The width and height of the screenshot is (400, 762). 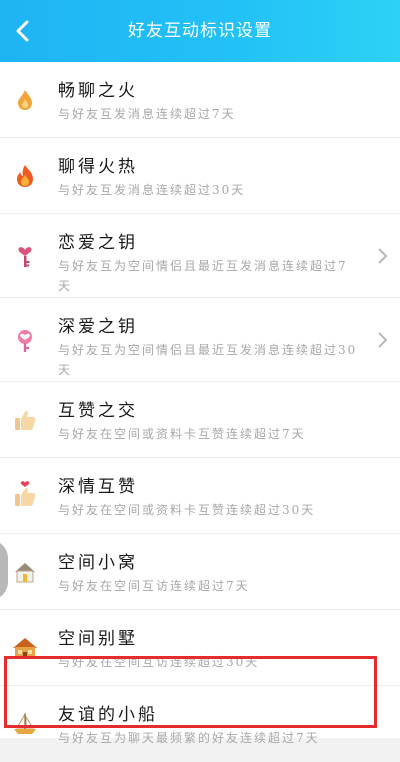 What do you see at coordinates (200, 724) in the screenshot?
I see `list-item: 友谊的小船 与好友互为聊天最频繁的好友连续超过7天` at bounding box center [200, 724].